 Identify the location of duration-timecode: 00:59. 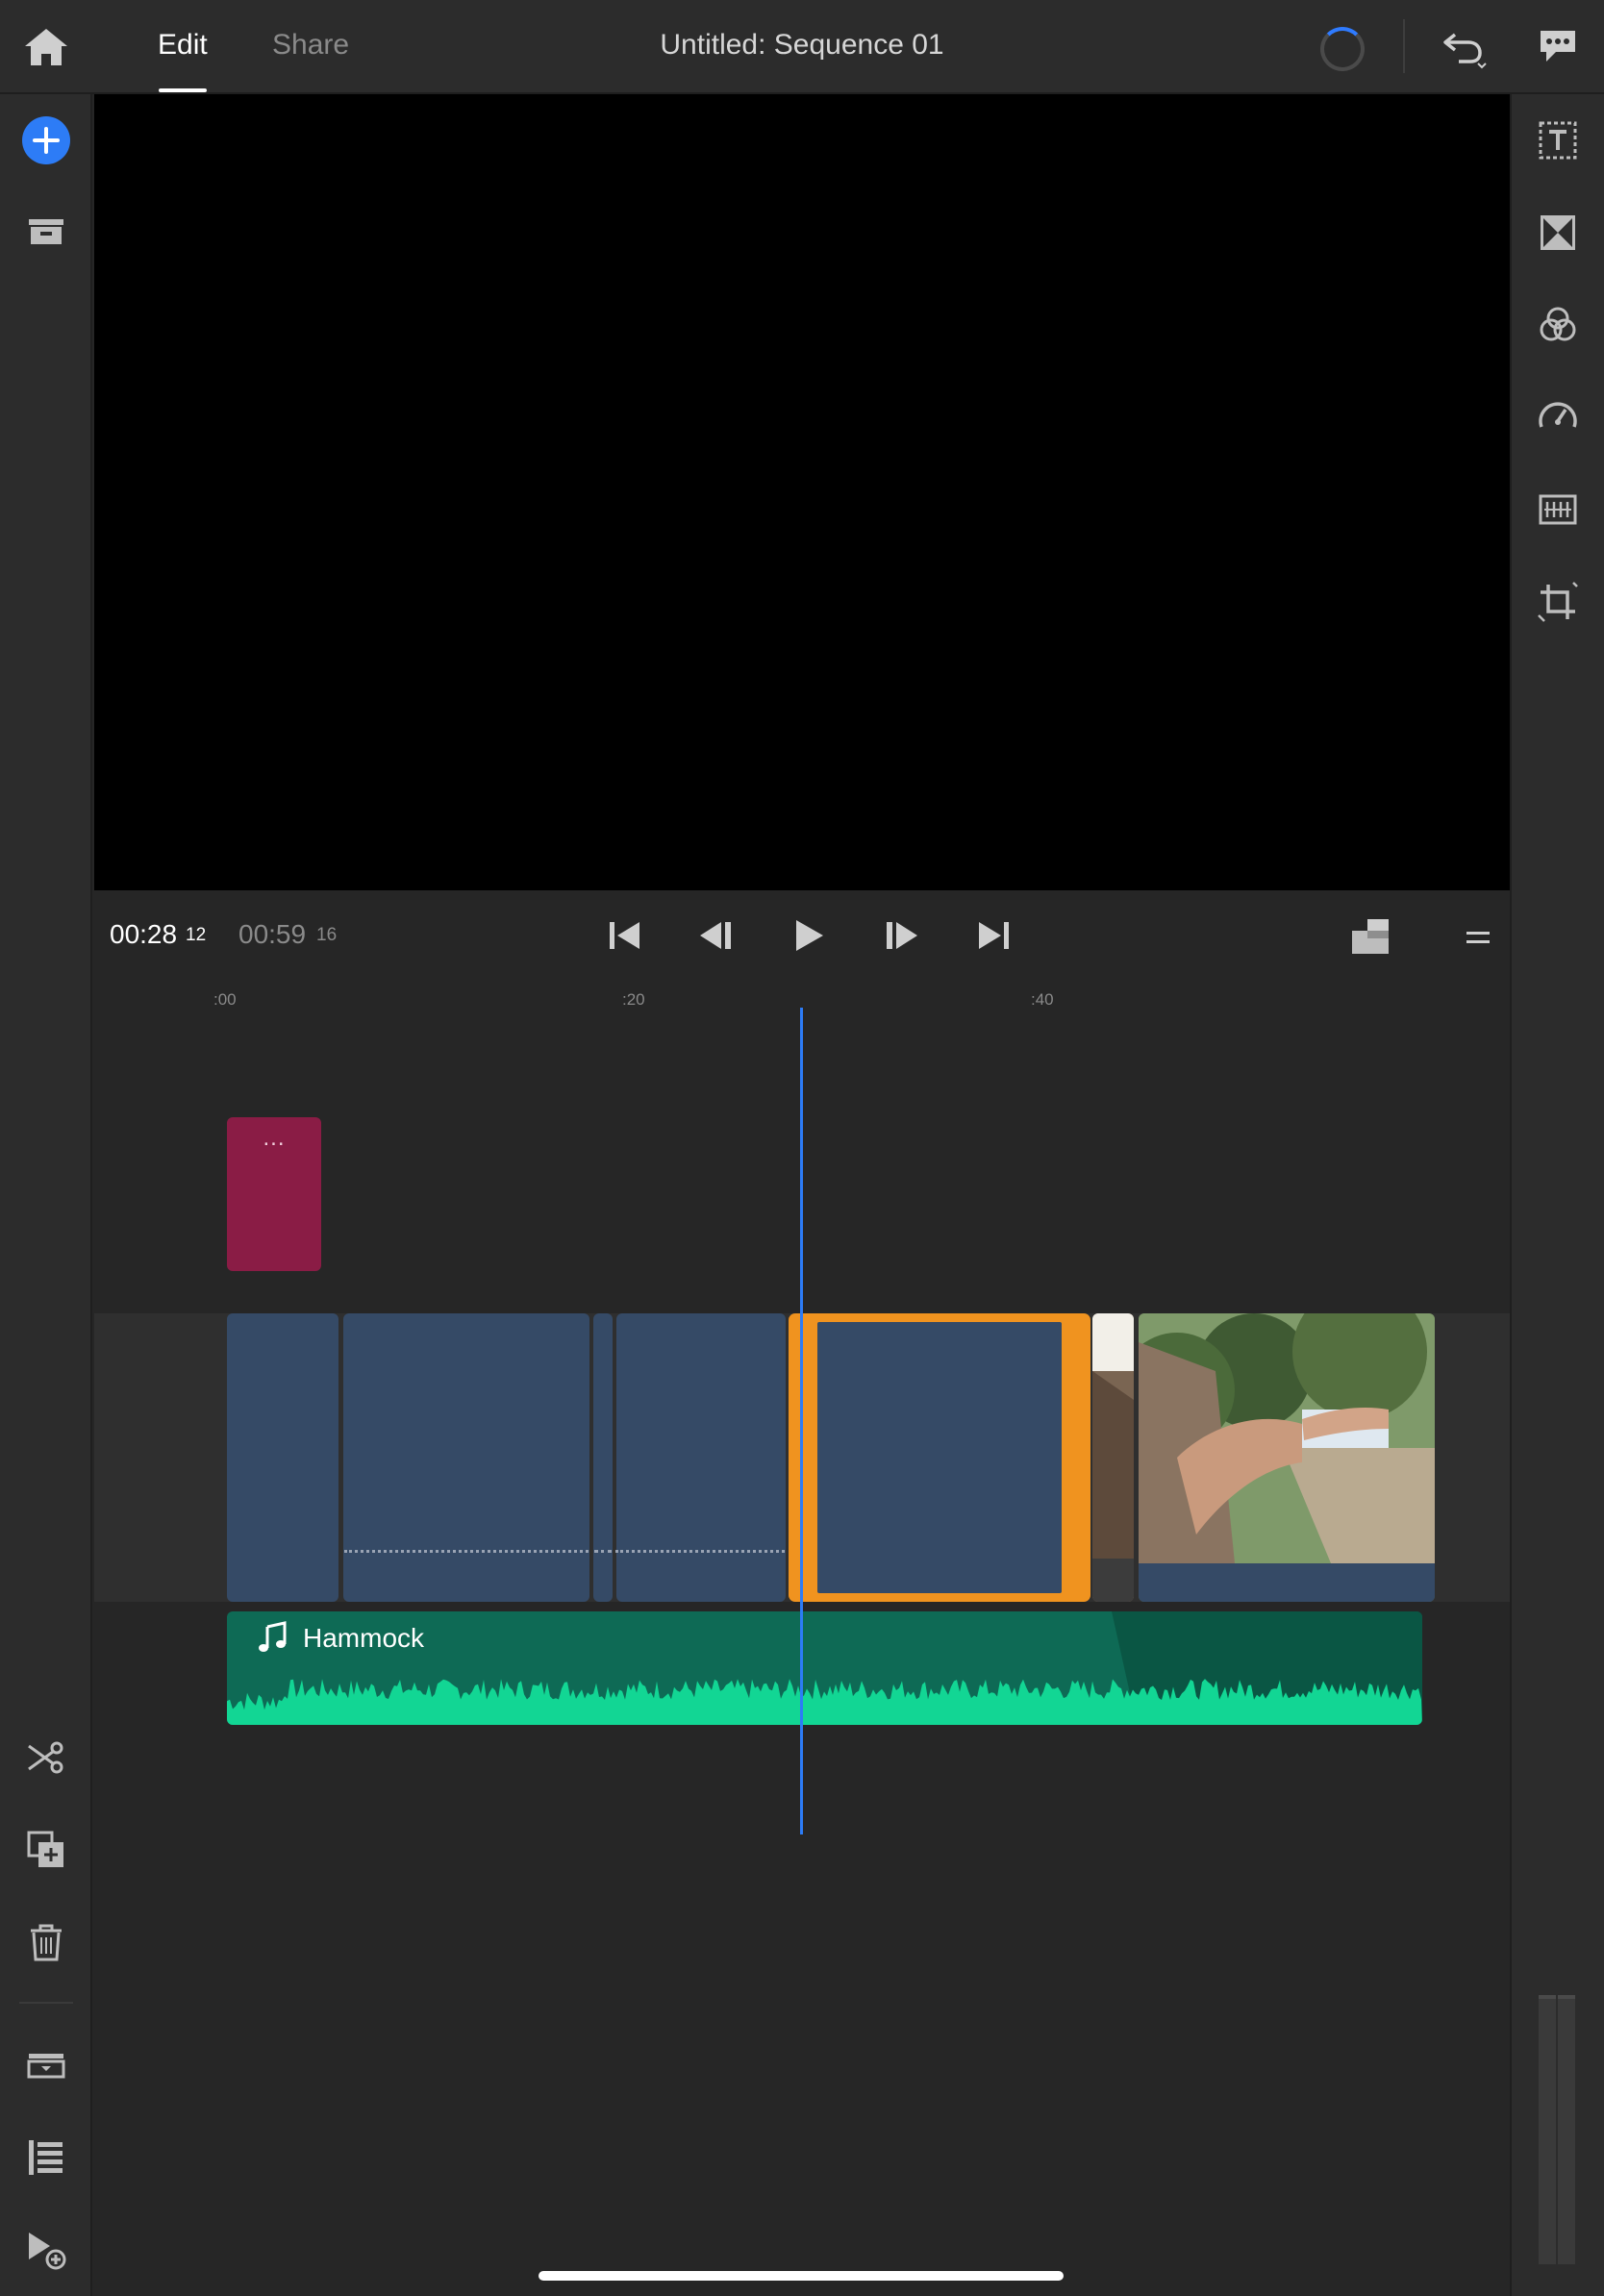
(272, 934).